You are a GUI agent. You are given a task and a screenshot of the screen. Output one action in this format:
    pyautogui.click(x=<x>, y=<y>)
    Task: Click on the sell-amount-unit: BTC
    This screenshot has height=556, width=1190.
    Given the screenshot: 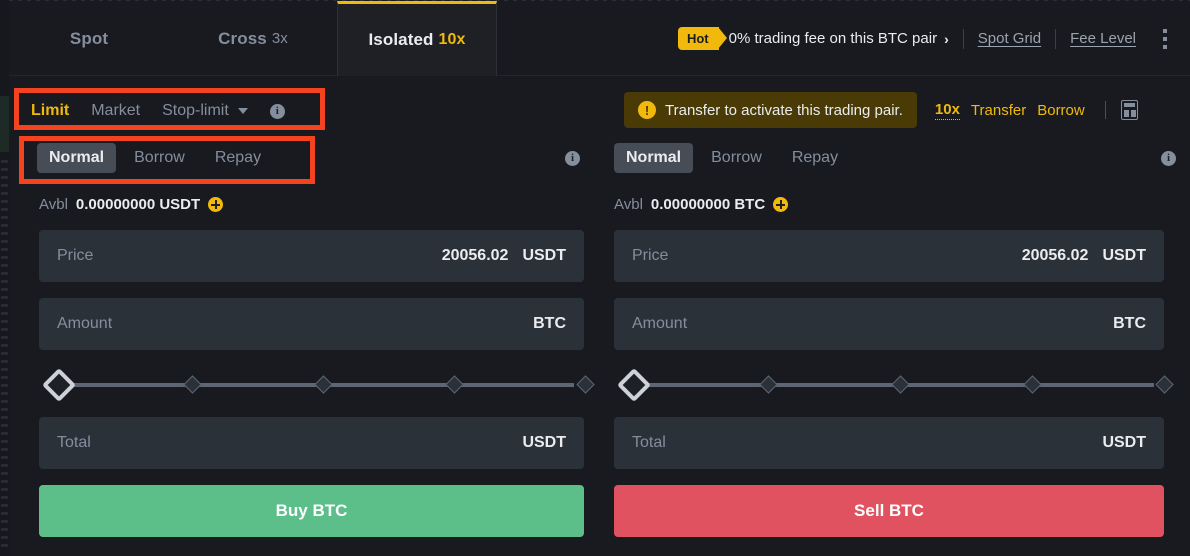 What is the action you would take?
    pyautogui.click(x=1129, y=323)
    